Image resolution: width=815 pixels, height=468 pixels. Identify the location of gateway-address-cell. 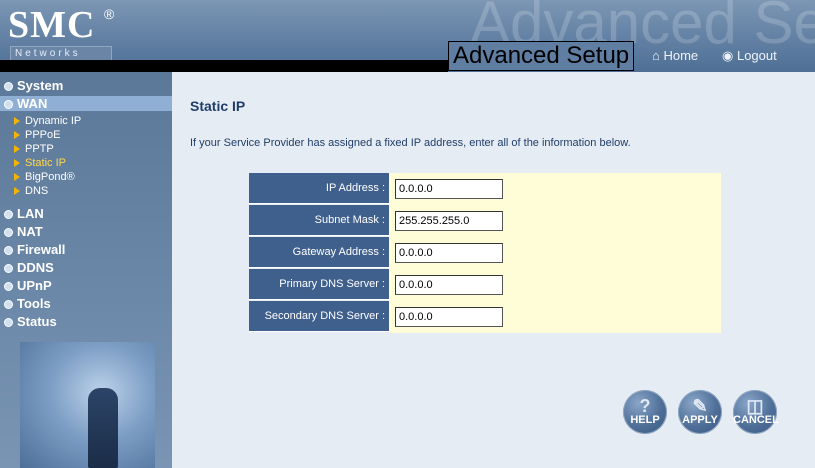
(555, 253).